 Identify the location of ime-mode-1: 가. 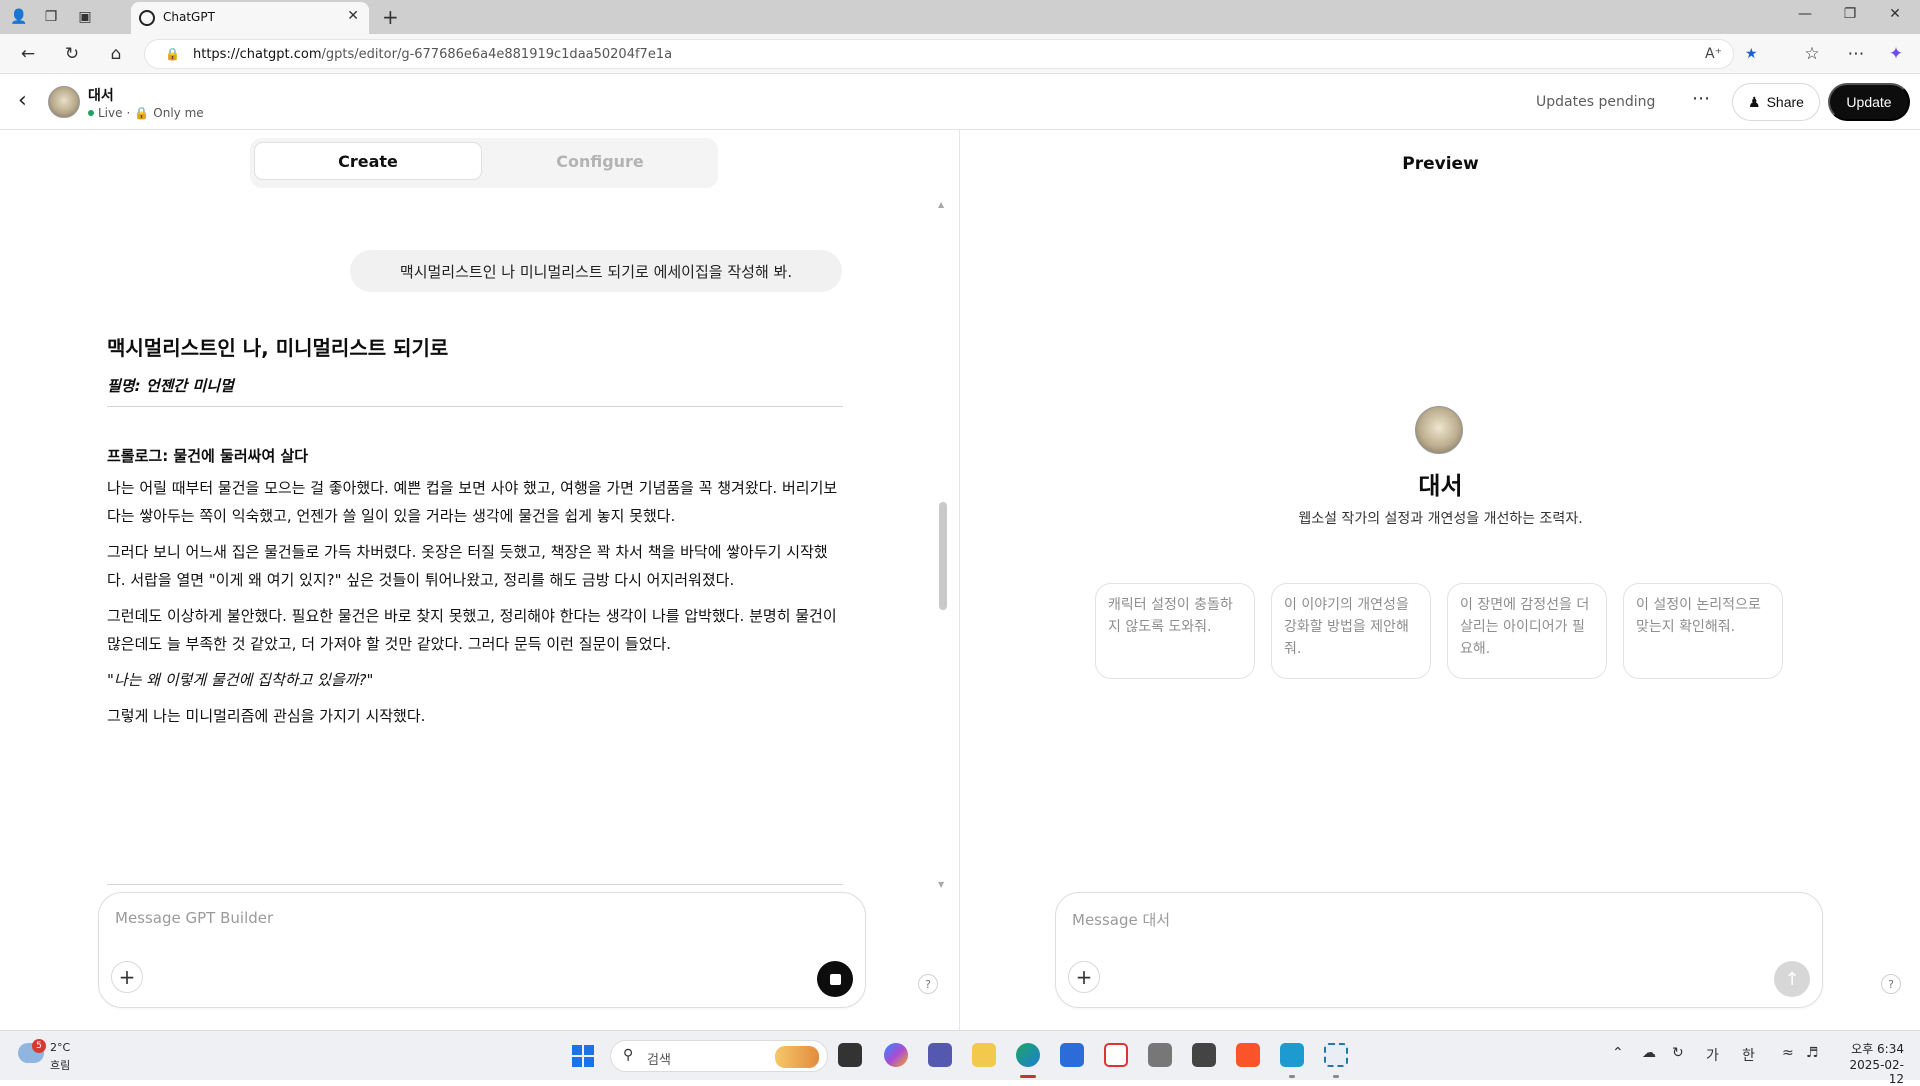
(1712, 1055).